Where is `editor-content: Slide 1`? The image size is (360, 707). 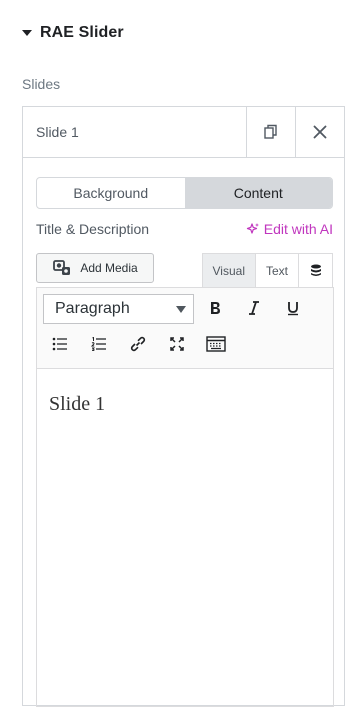 editor-content: Slide 1 is located at coordinates (185, 404).